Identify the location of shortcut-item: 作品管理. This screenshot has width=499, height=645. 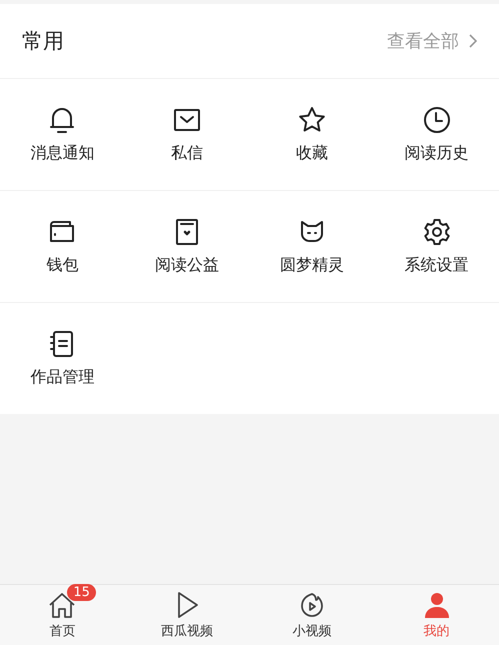
(62, 358).